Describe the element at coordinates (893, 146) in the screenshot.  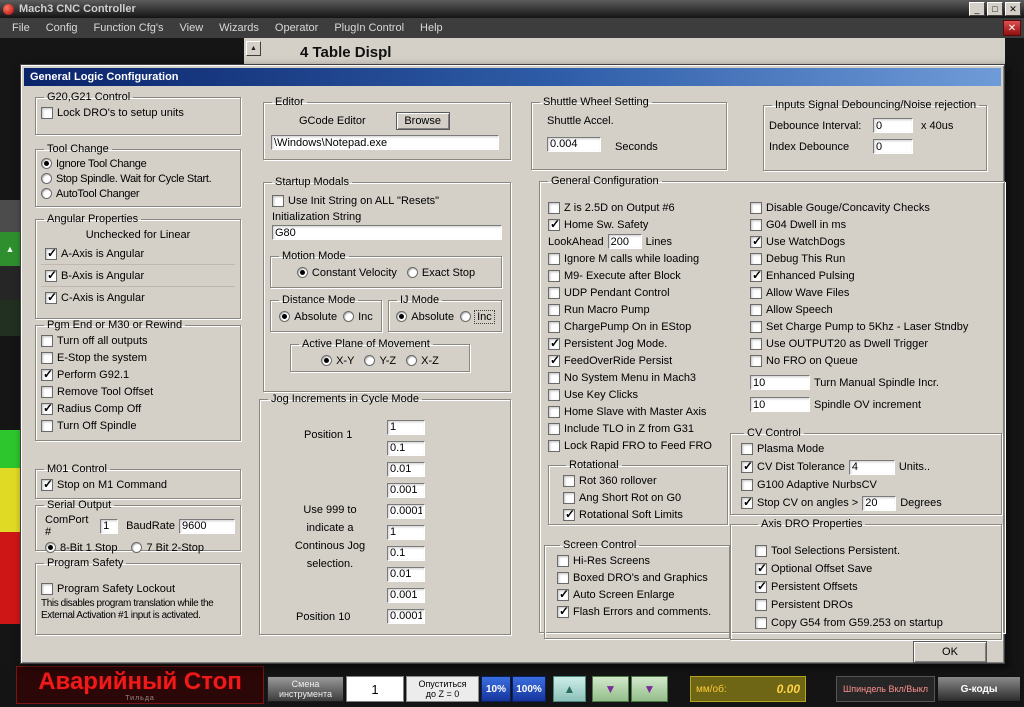
I see `index-debounce-input` at that location.